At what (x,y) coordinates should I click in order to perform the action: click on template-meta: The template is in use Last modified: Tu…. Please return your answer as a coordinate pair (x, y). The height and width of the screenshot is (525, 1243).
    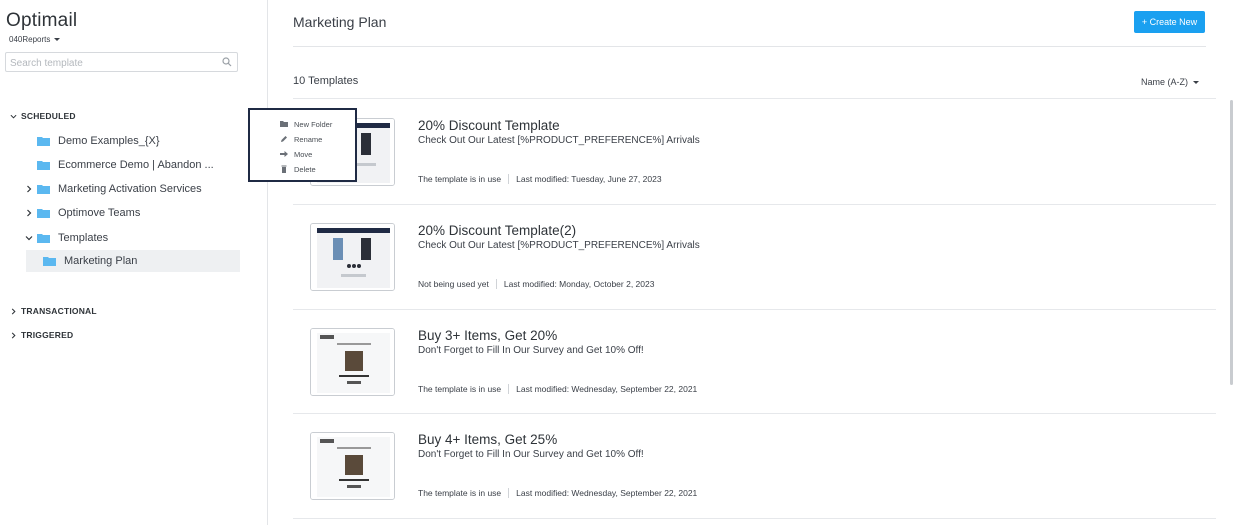
    Looking at the image, I should click on (540, 179).